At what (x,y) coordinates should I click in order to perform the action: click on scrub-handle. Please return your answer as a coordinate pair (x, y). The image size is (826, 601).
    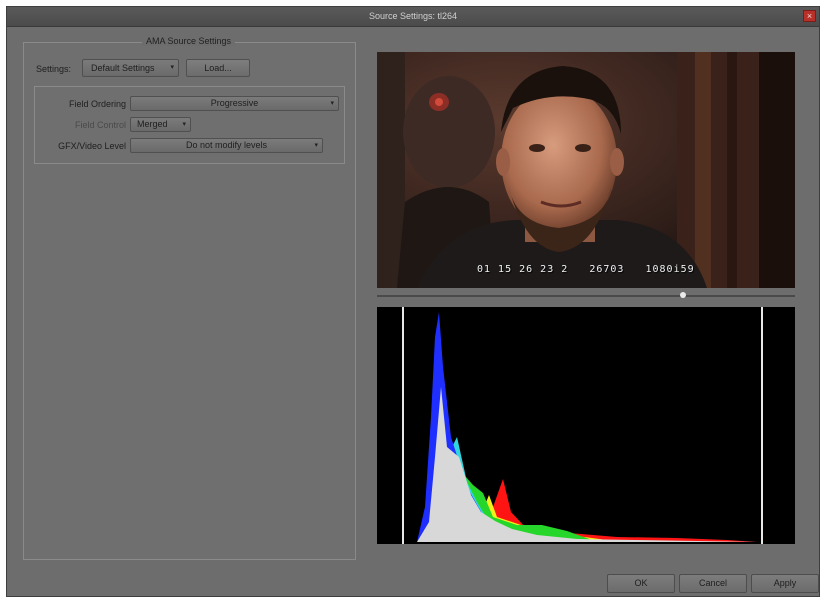
    Looking at the image, I should click on (683, 295).